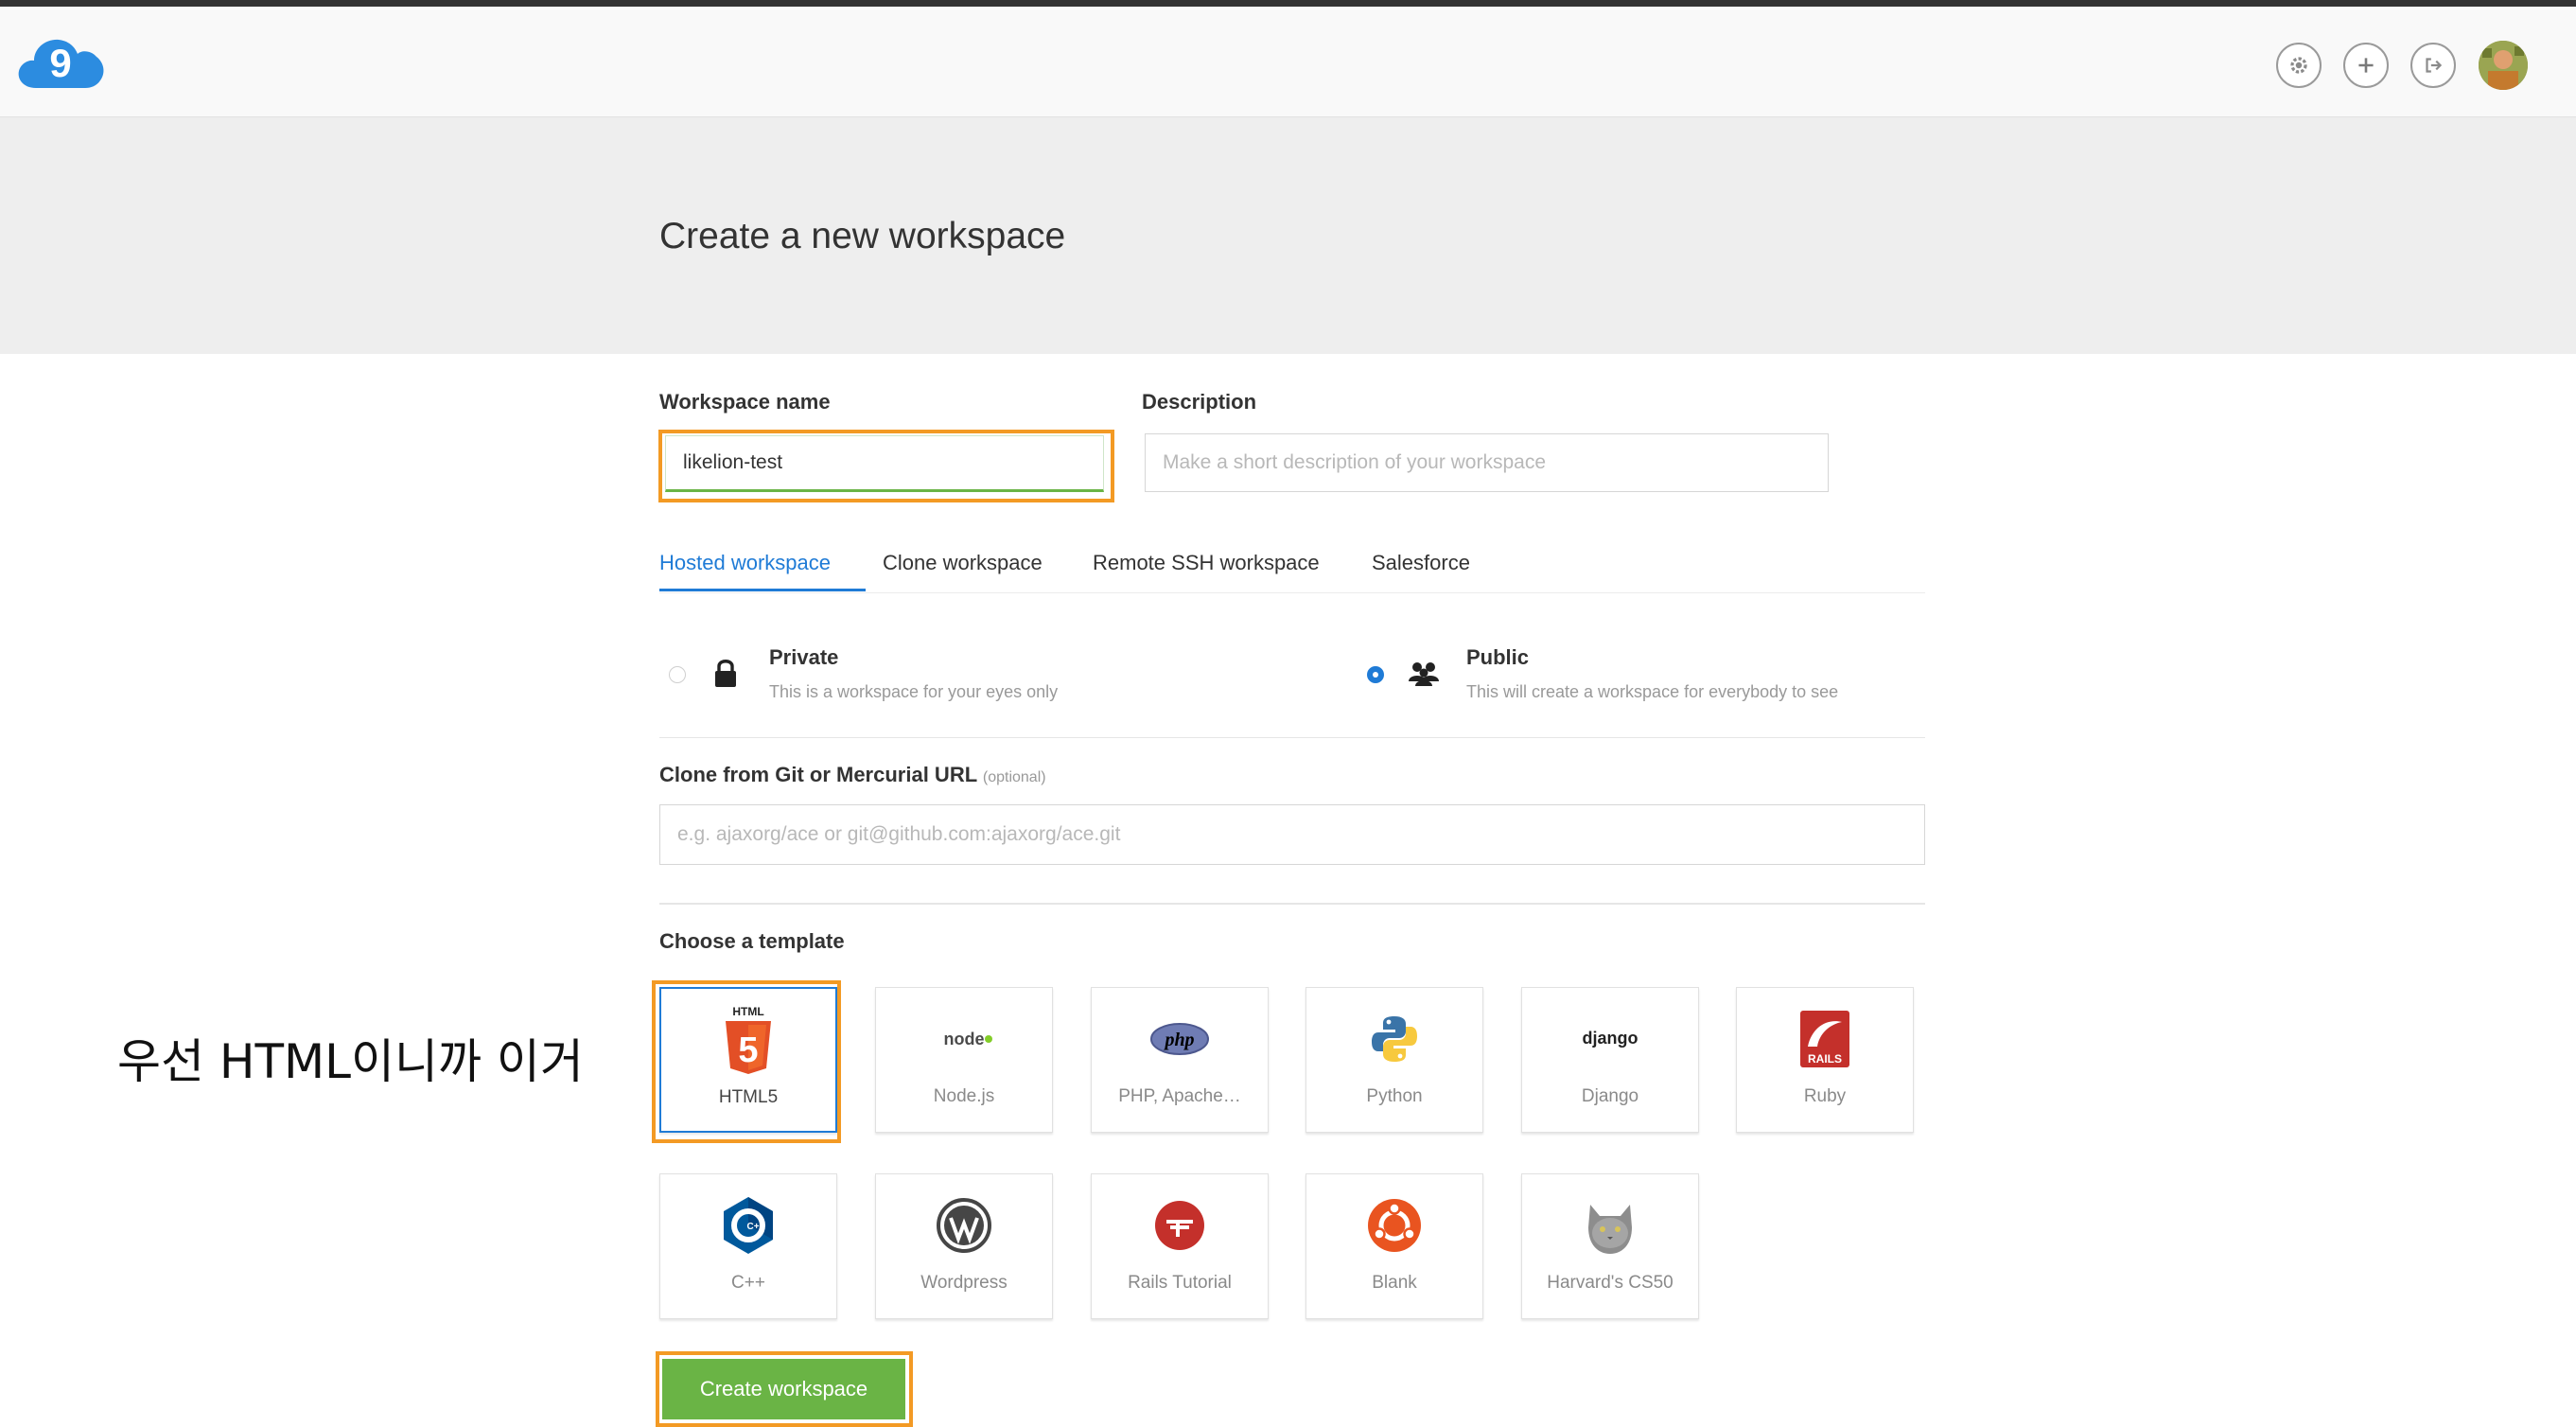 This screenshot has height=1427, width=2576. Describe the element at coordinates (745, 563) in the screenshot. I see `tab-hosted-workspace: Hosted workspace` at that location.